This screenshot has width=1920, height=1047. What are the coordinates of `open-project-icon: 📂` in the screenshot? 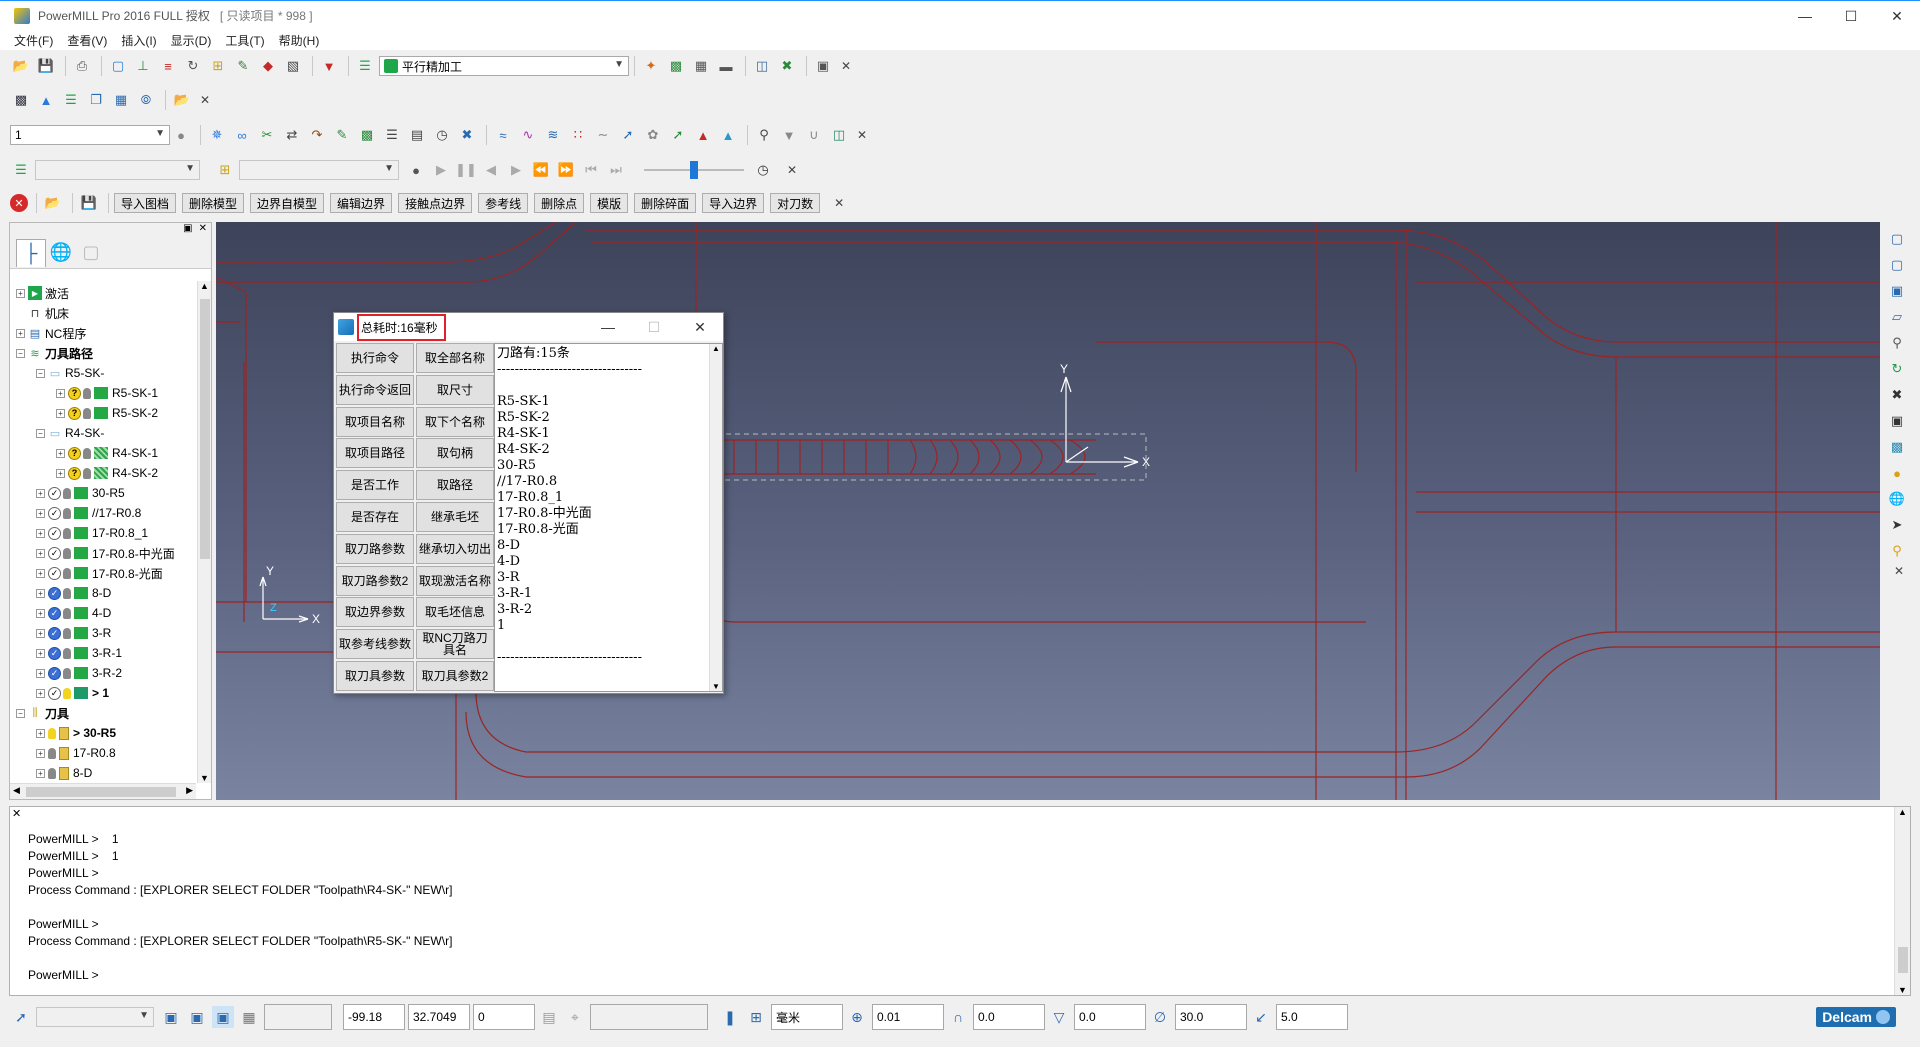 It's located at (21, 66).